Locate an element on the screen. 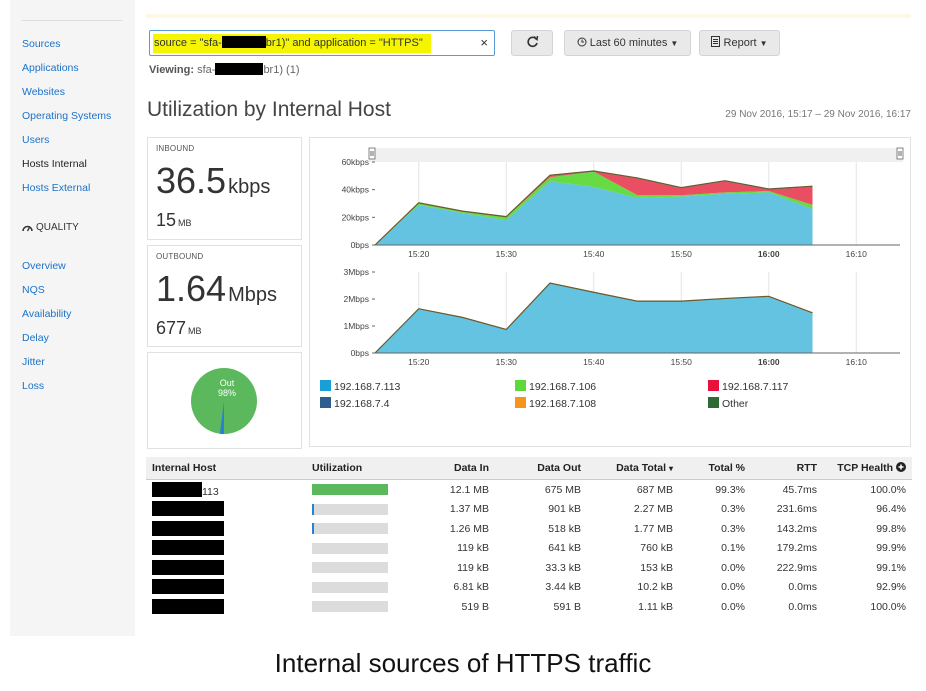 Image resolution: width=926 pixels, height=691 pixels. tcp-health-cell: 92.9% is located at coordinates (891, 587).